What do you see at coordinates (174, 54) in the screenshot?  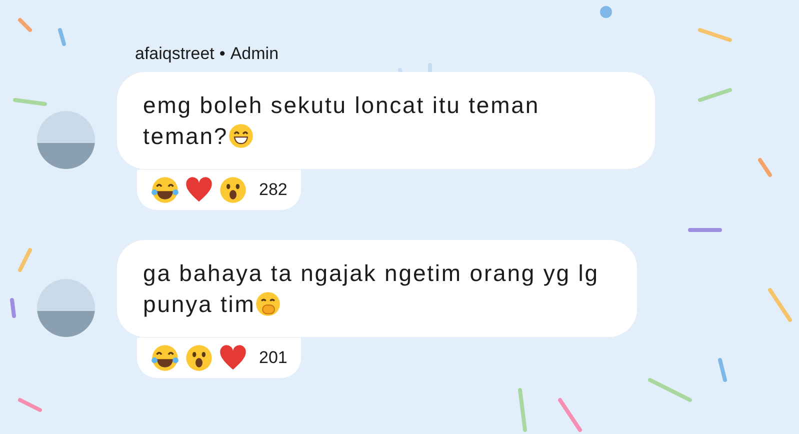 I see `sender-name: afaiqstreet` at bounding box center [174, 54].